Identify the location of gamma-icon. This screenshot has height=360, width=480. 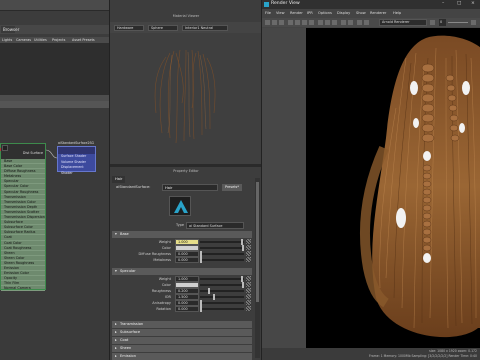
(473, 22).